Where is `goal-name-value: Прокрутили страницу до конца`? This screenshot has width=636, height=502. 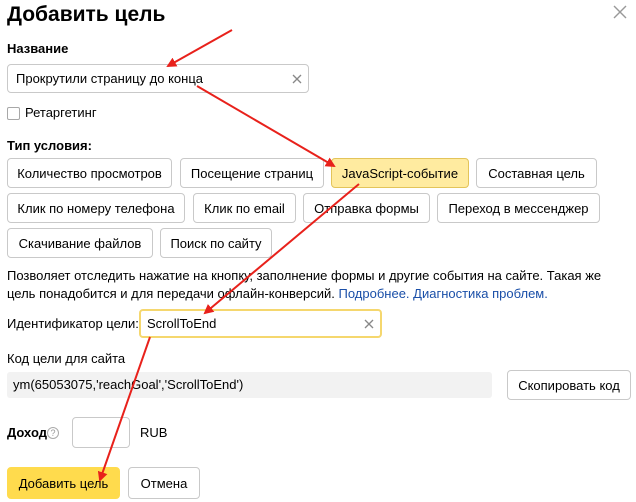
goal-name-value: Прокрутили страницу до конца is located at coordinates (110, 78).